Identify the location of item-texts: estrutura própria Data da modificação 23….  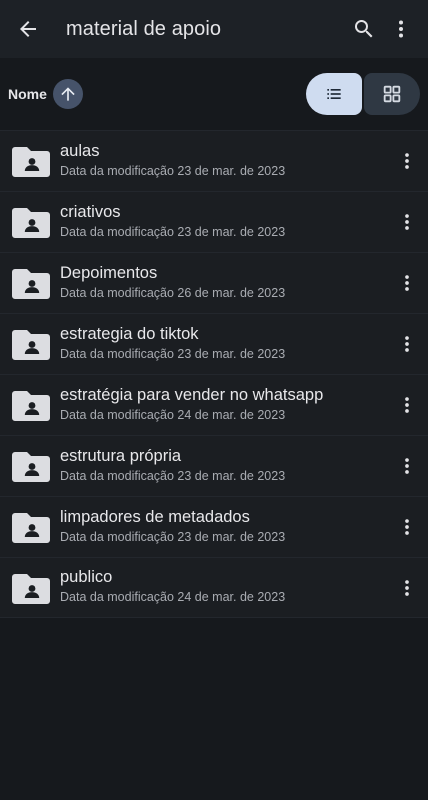
(223, 465).